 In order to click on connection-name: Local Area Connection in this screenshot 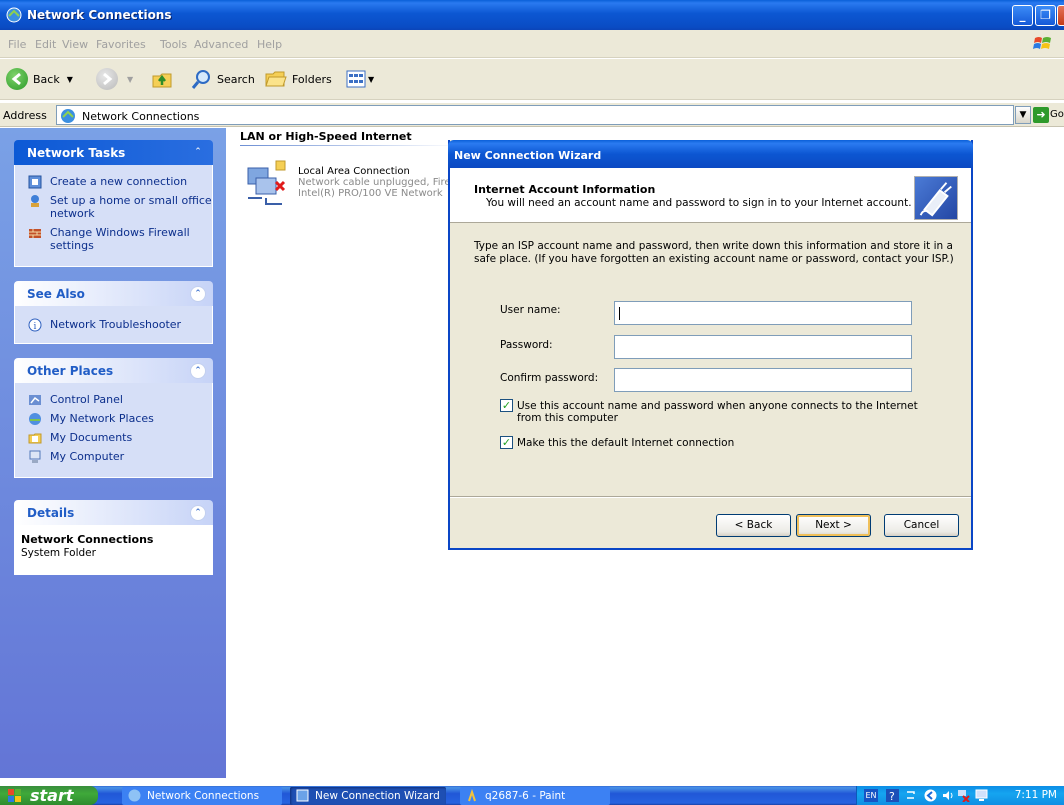, I will do `click(354, 171)`.